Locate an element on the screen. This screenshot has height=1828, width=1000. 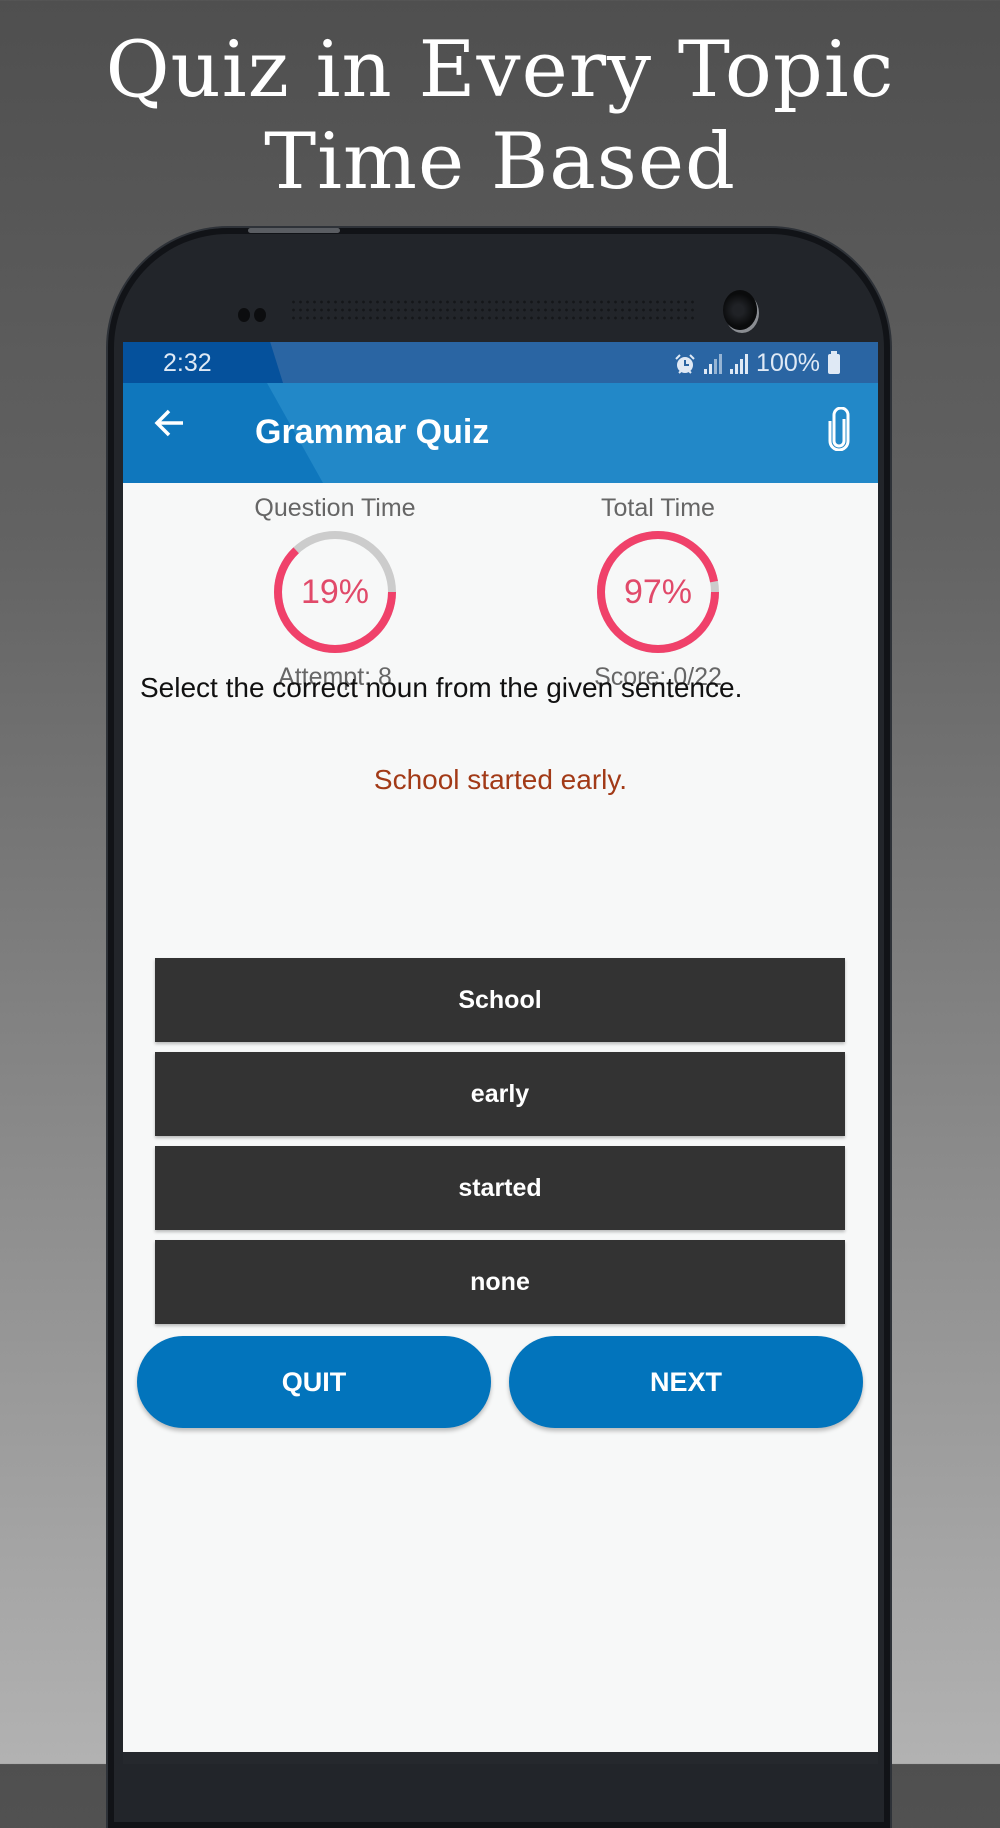
promo-headline-line-1: Quiz in Every Topic is located at coordinates (500, 70).